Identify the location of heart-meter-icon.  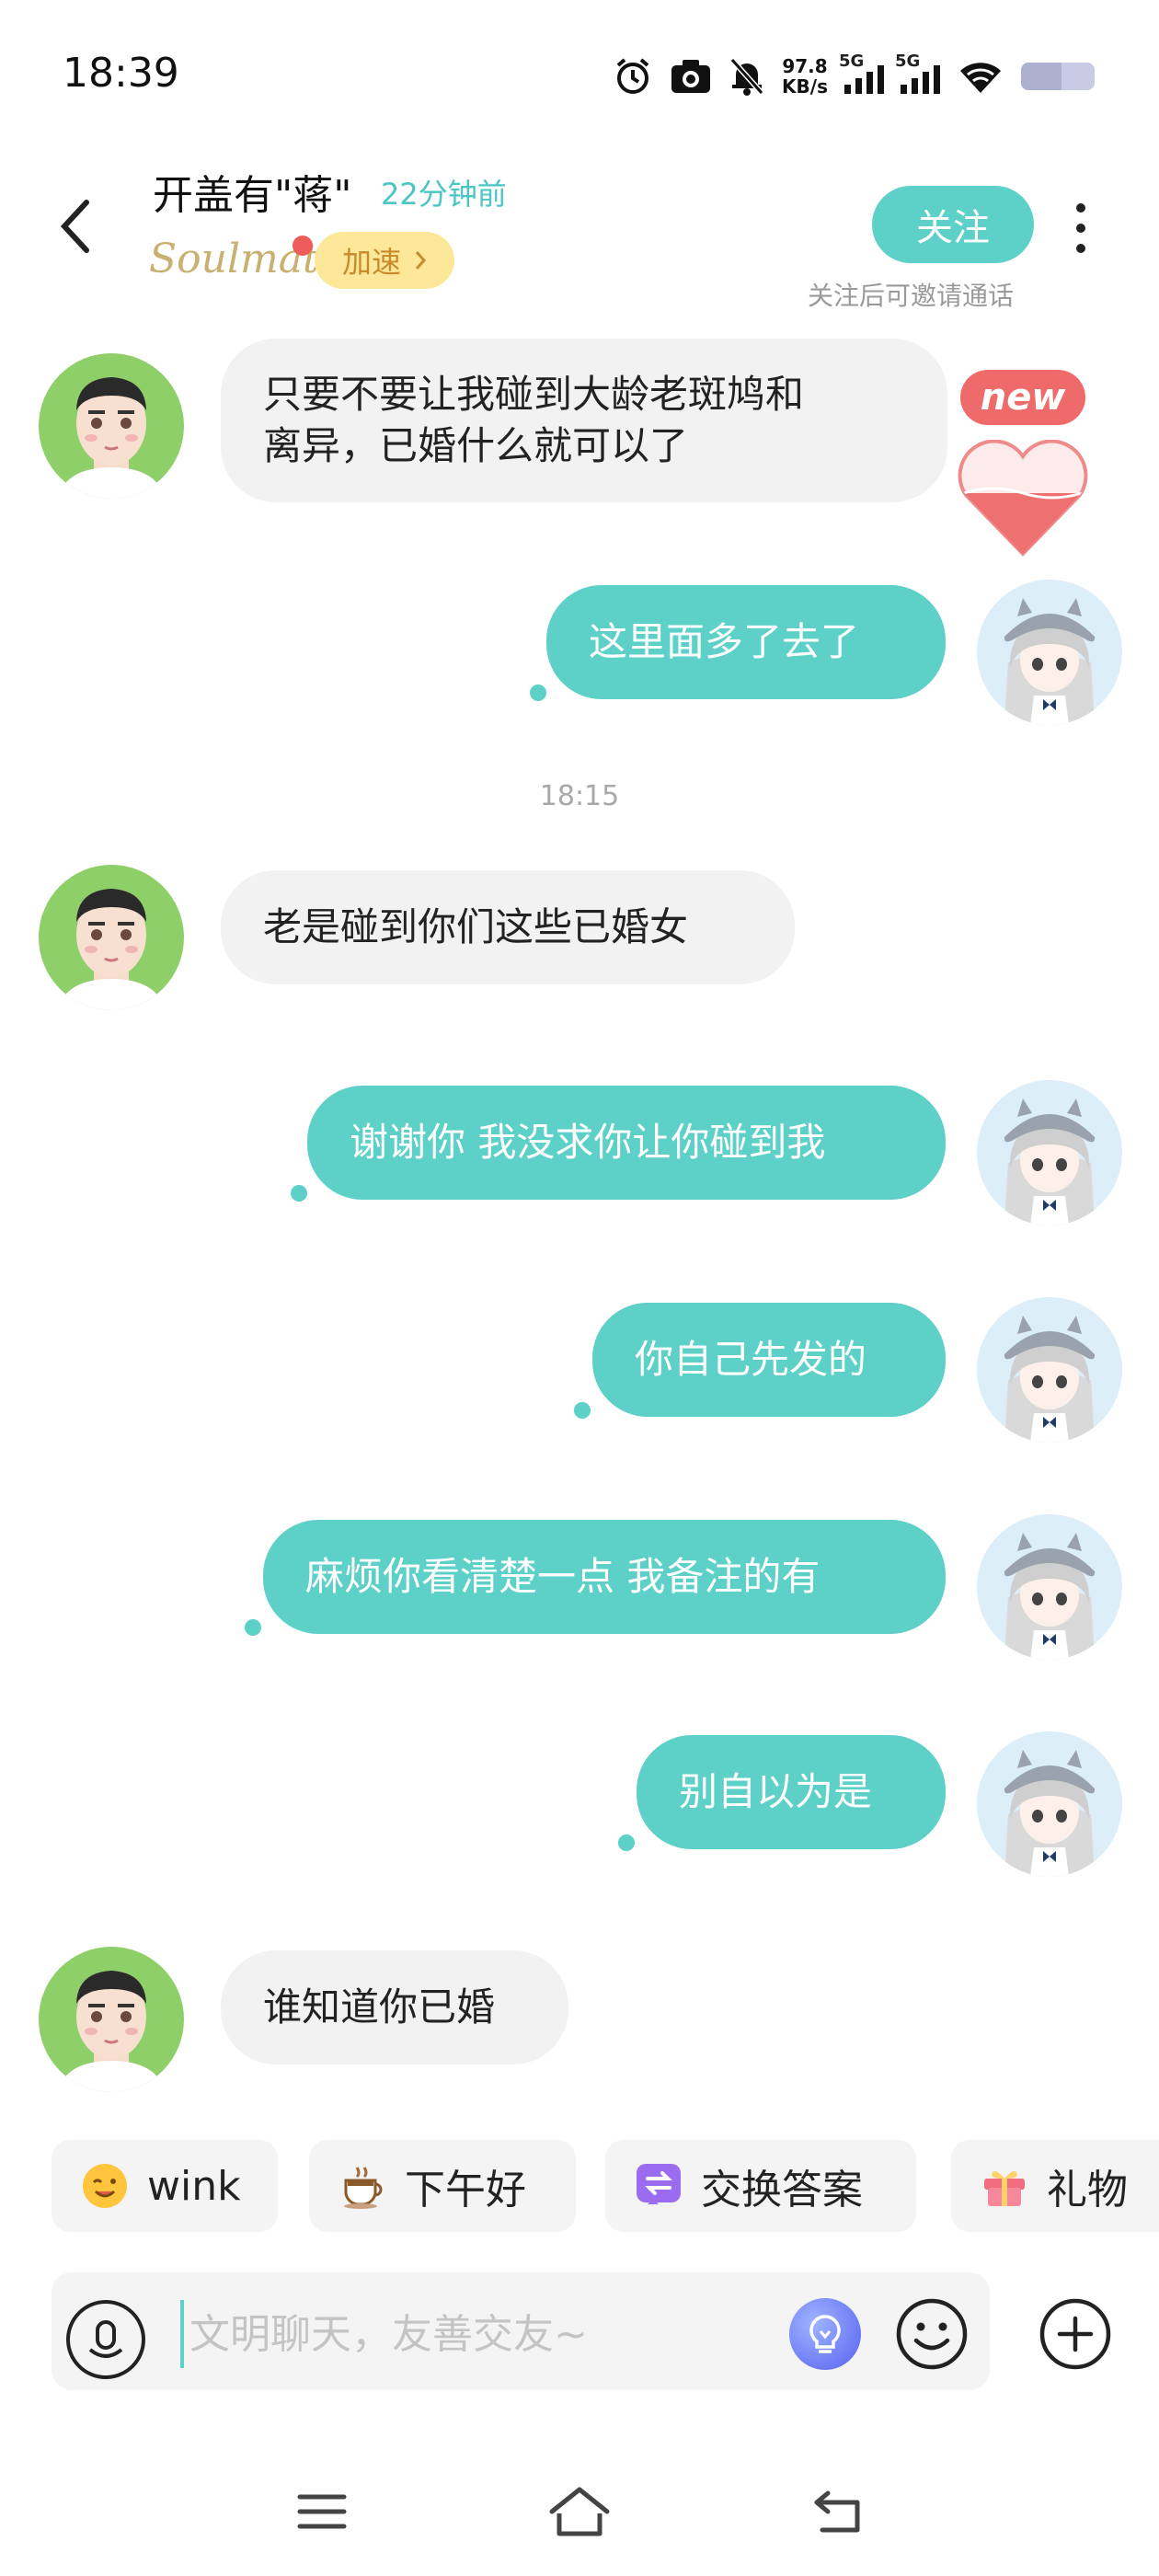
(1023, 499).